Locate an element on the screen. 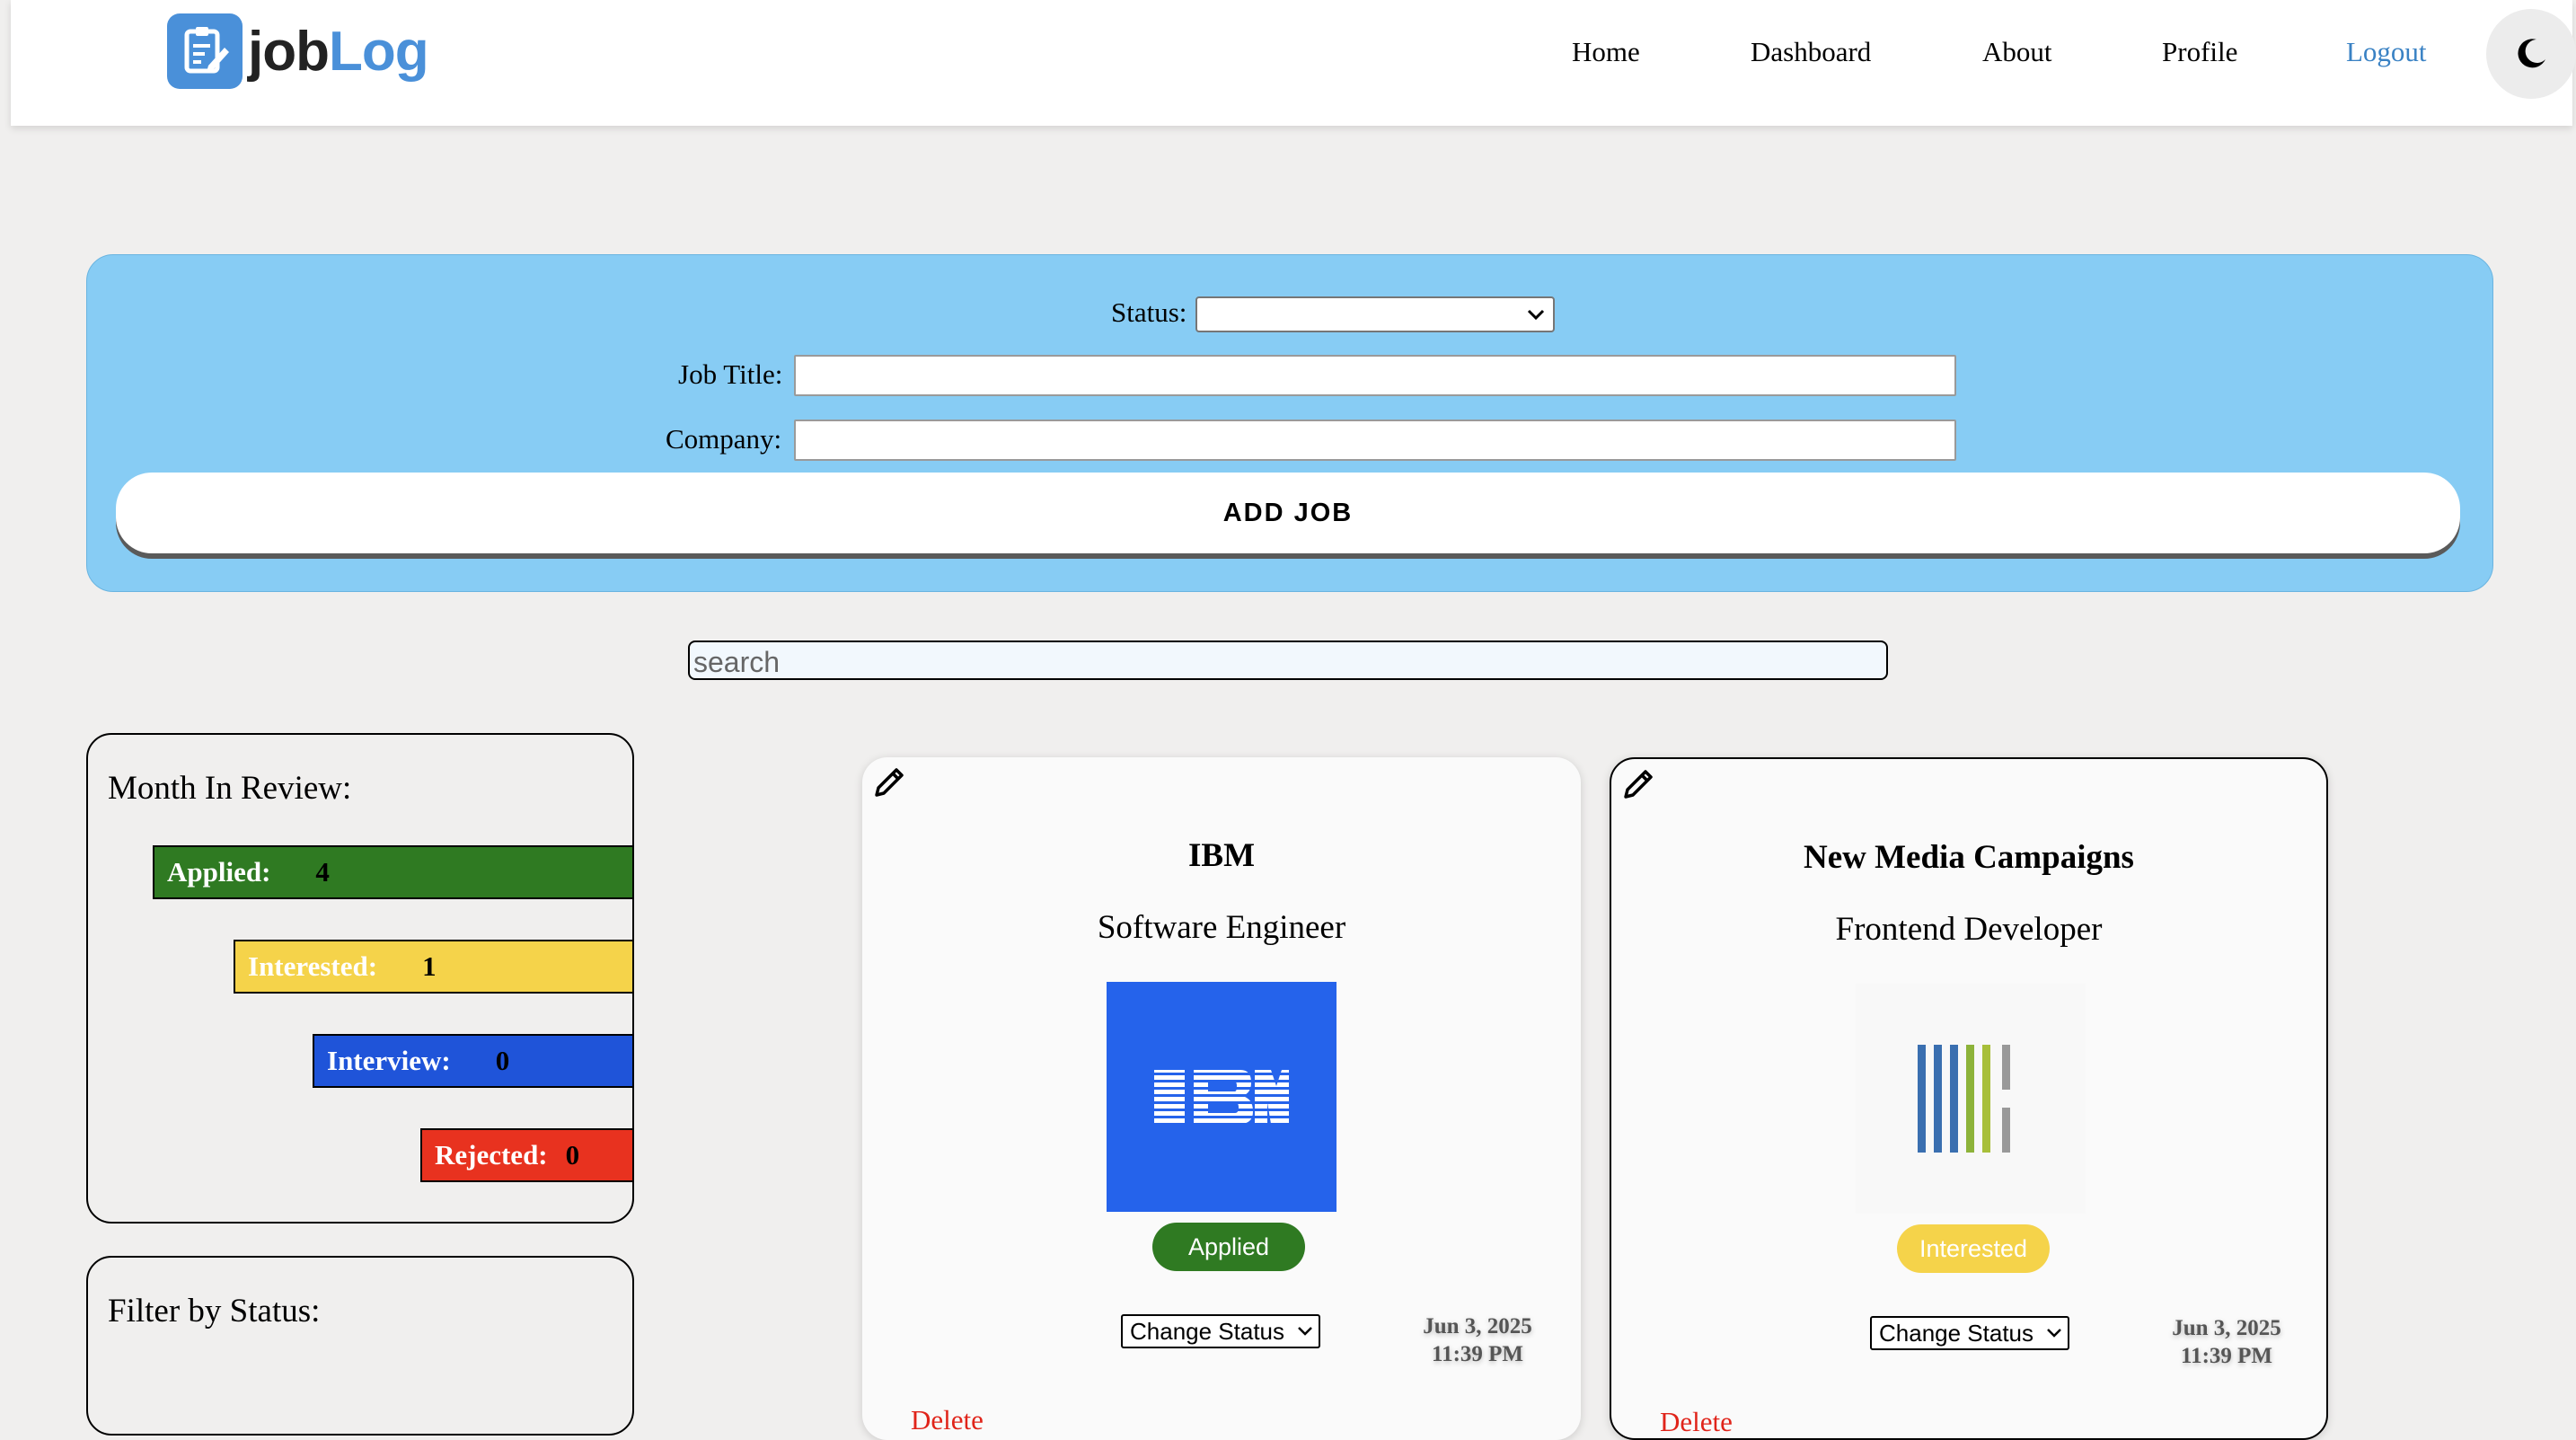 Image resolution: width=2576 pixels, height=1440 pixels. nav-home: Home is located at coordinates (1606, 52).